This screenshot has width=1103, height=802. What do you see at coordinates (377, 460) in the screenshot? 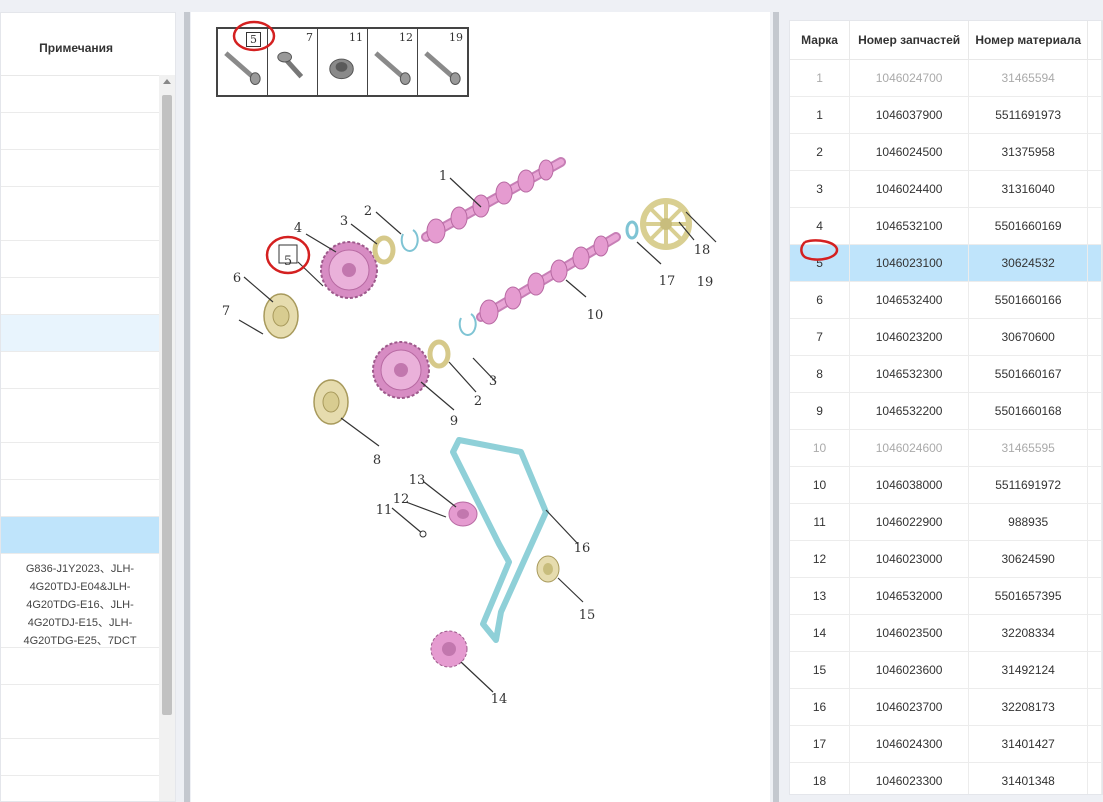
I see `callout-label: 8` at bounding box center [377, 460].